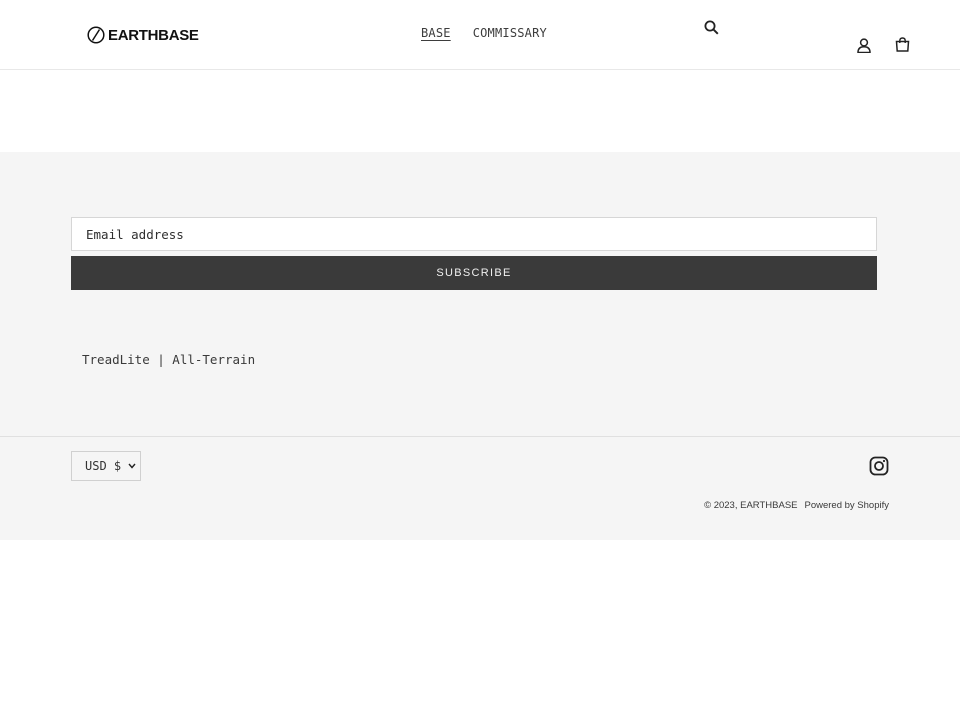 Image resolution: width=960 pixels, height=720 pixels. Describe the element at coordinates (96, 35) in the screenshot. I see `logo-mark-icon` at that location.